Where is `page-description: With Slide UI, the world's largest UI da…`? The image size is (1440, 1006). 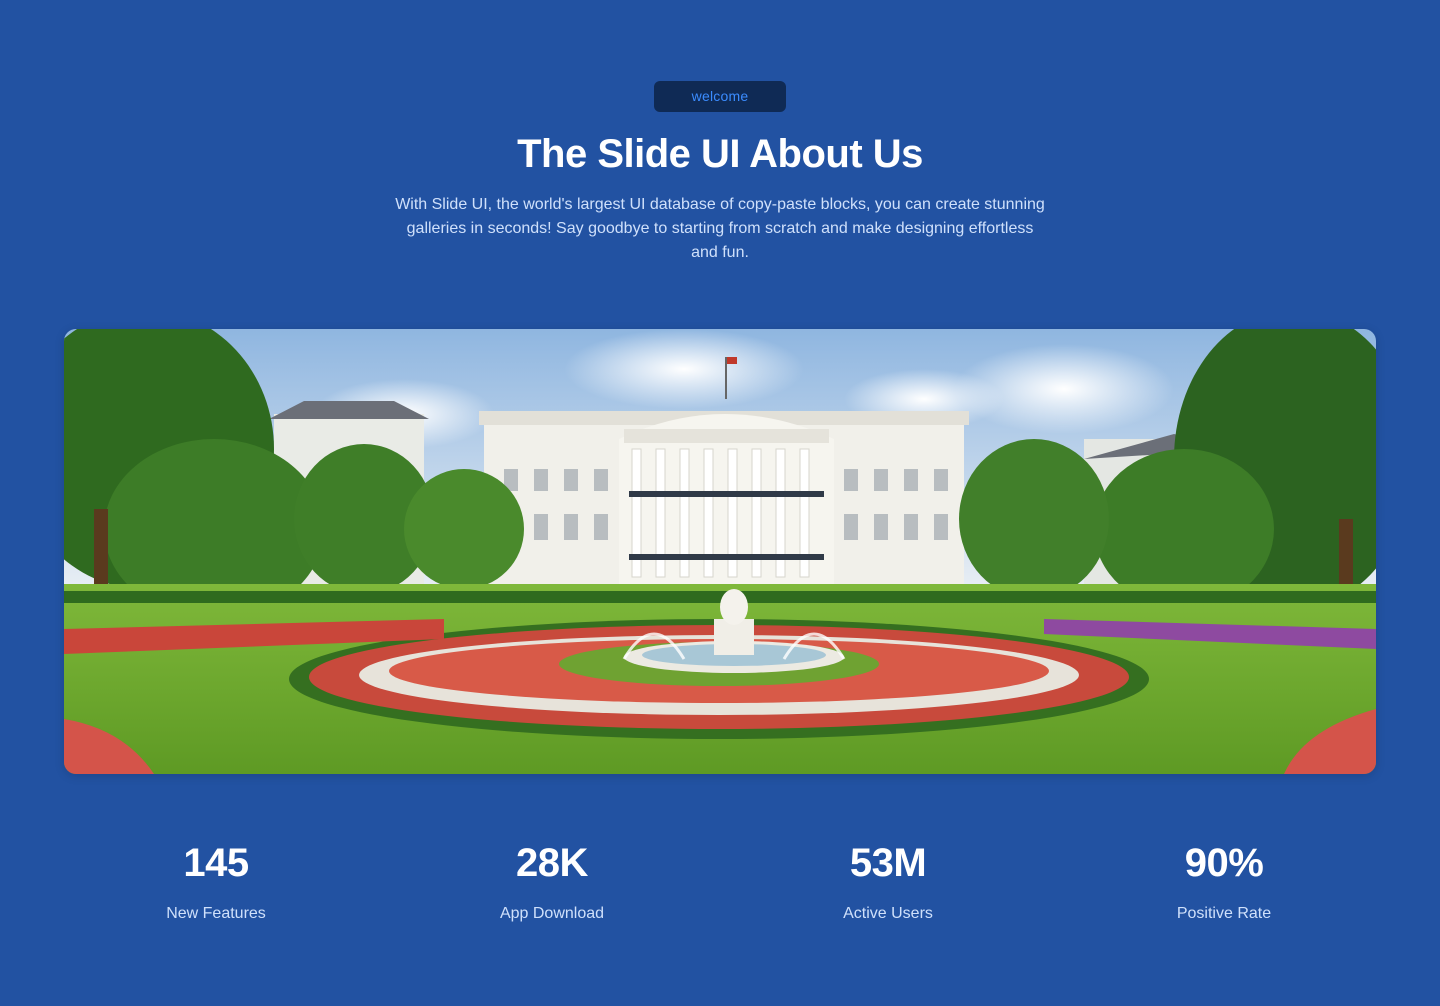
page-description: With Slide UI, the world's largest UI da… is located at coordinates (720, 228).